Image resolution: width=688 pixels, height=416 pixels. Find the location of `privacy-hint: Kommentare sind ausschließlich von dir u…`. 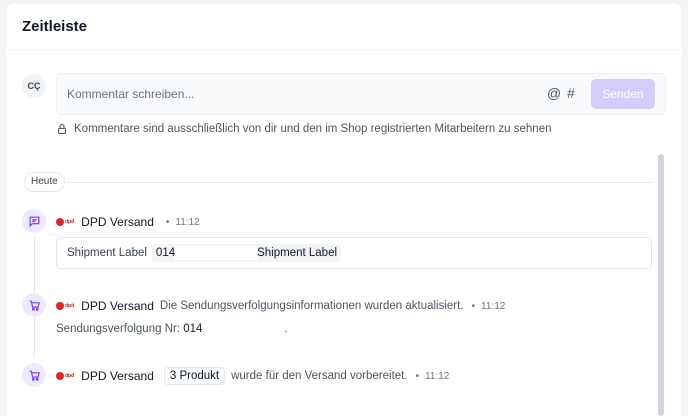

privacy-hint: Kommentare sind ausschließlich von dir u… is located at coordinates (304, 129).